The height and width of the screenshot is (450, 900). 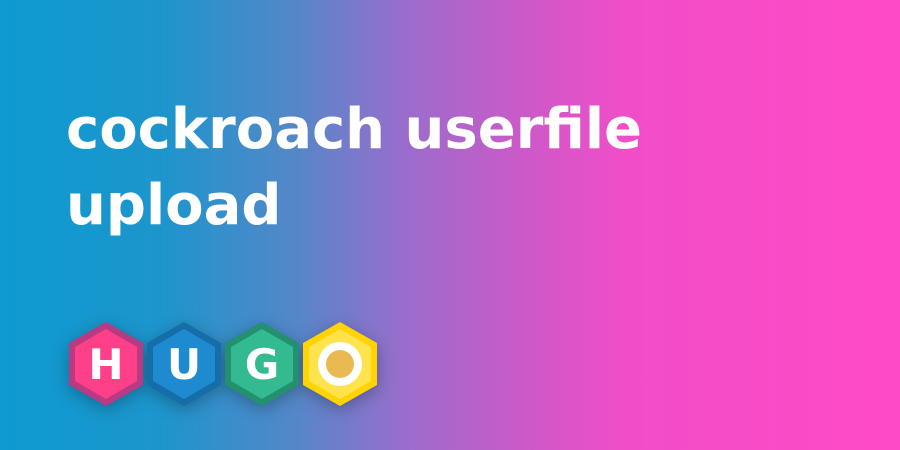 I want to click on hugo-hex-u: U, so click(x=184, y=364).